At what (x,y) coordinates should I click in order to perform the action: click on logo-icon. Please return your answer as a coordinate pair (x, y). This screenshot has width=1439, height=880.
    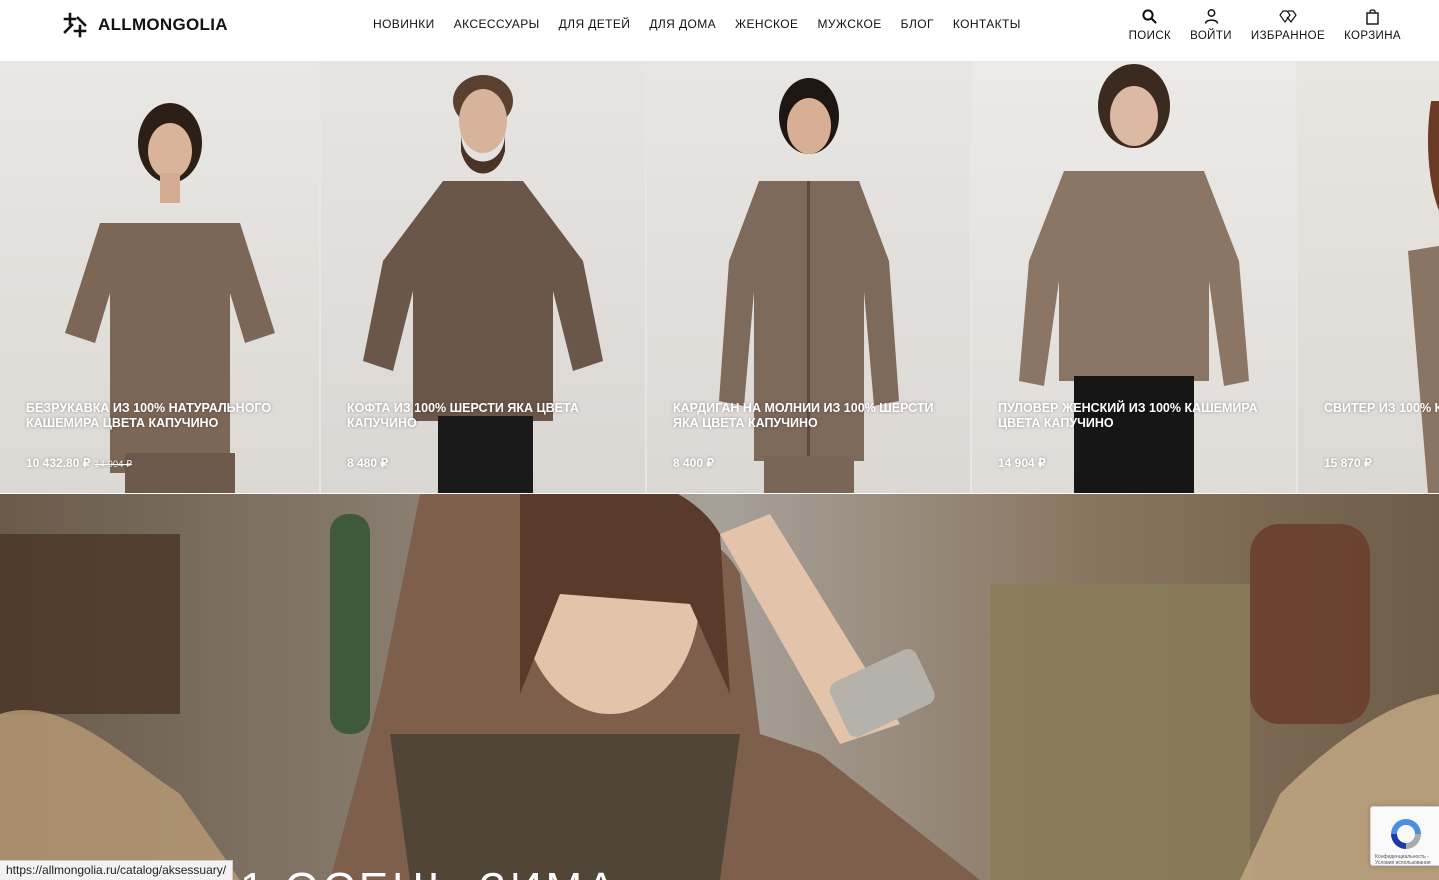
    Looking at the image, I should click on (75, 25).